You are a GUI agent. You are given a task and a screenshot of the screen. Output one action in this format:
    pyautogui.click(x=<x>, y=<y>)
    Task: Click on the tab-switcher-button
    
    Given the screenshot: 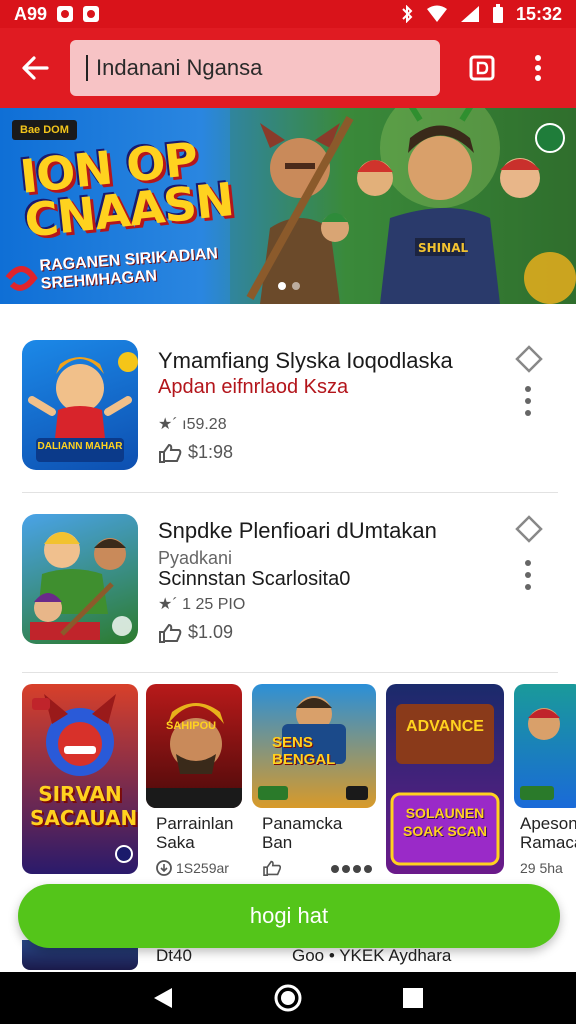 What is the action you would take?
    pyautogui.click(x=482, y=68)
    